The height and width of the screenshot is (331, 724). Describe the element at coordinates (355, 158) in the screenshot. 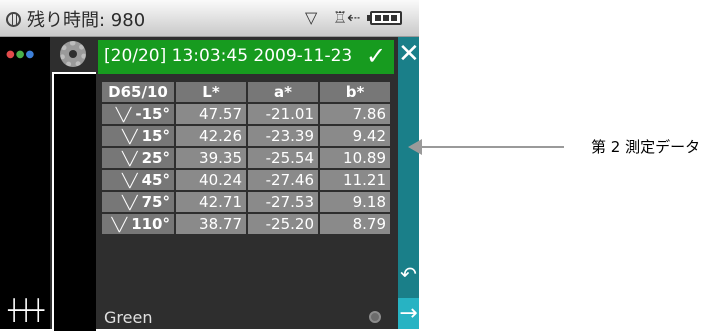

I see `b-cell: 10.89` at that location.